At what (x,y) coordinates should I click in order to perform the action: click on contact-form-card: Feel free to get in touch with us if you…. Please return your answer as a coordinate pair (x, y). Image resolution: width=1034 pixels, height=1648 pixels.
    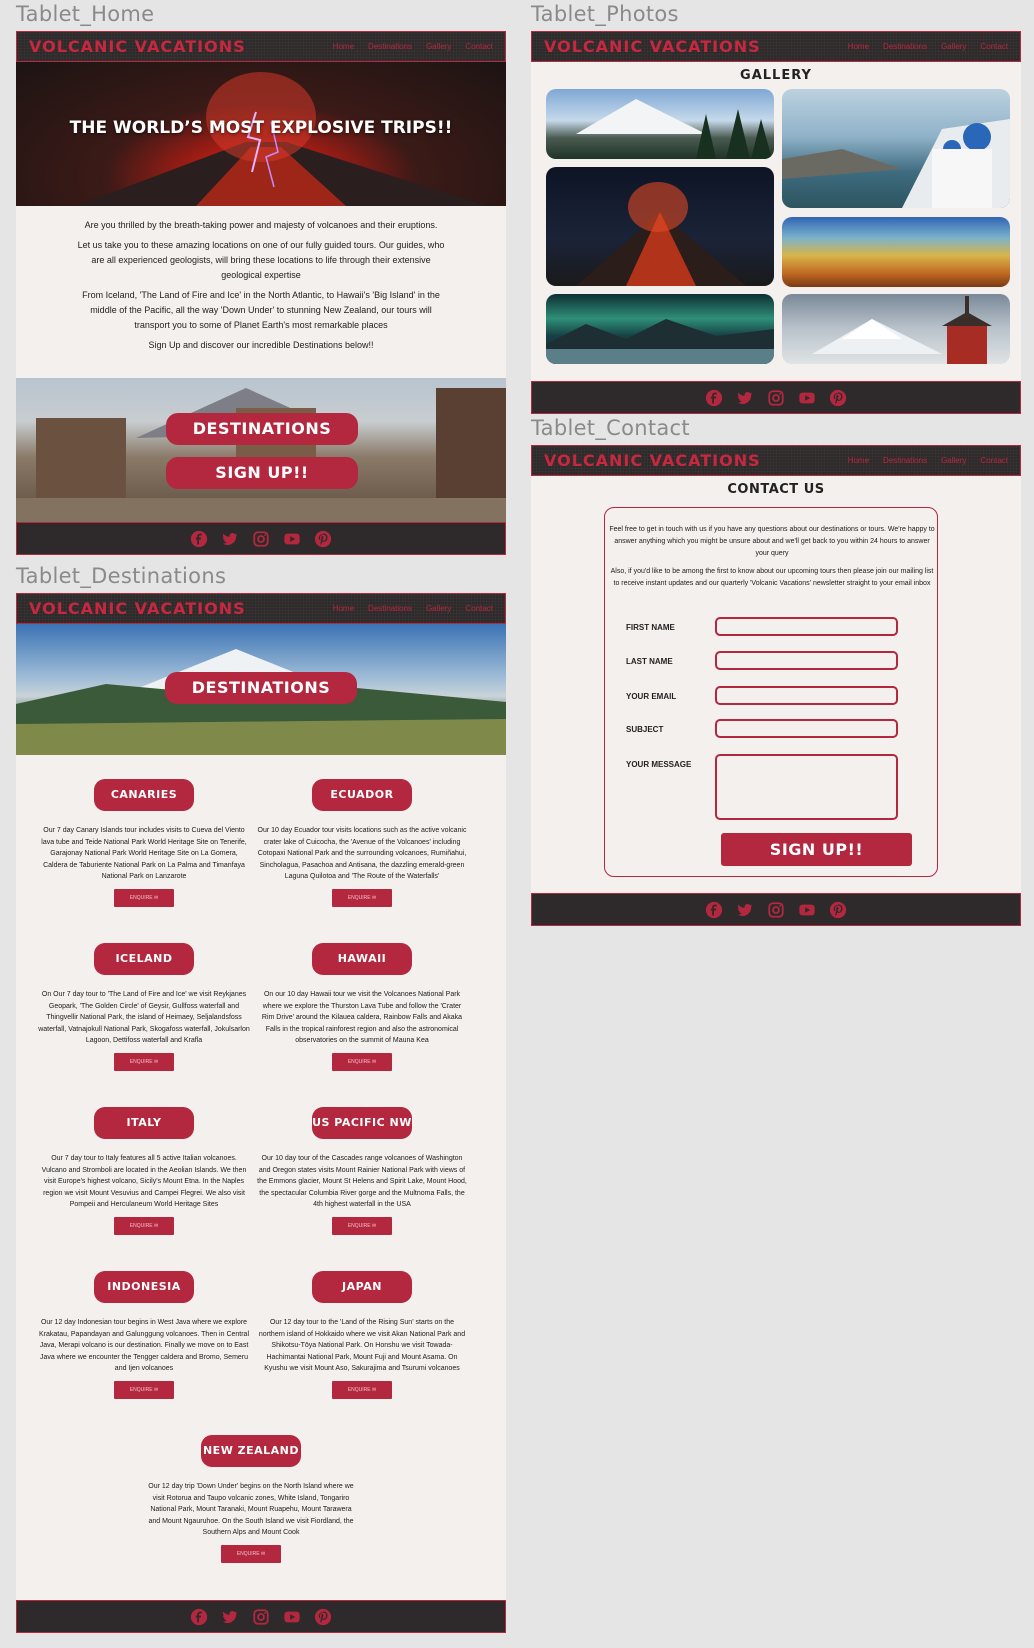
    Looking at the image, I should click on (771, 692).